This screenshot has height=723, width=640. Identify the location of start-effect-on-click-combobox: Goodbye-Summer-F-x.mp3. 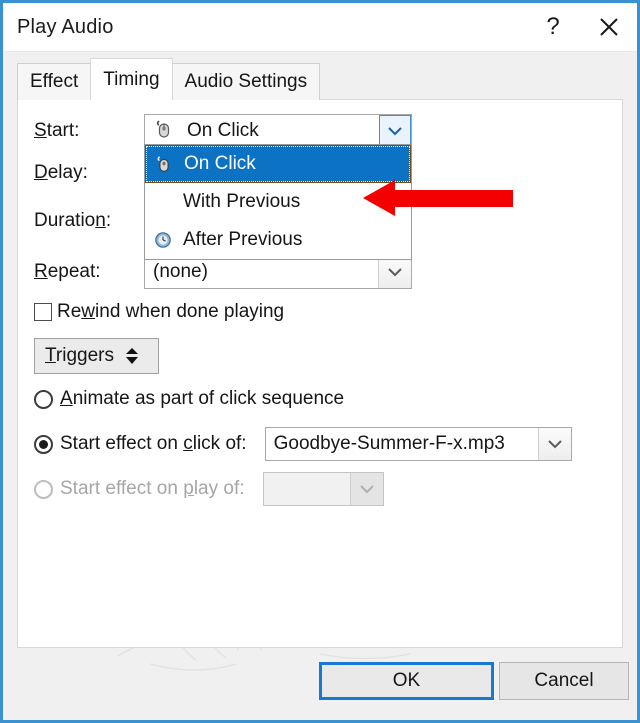
(418, 444).